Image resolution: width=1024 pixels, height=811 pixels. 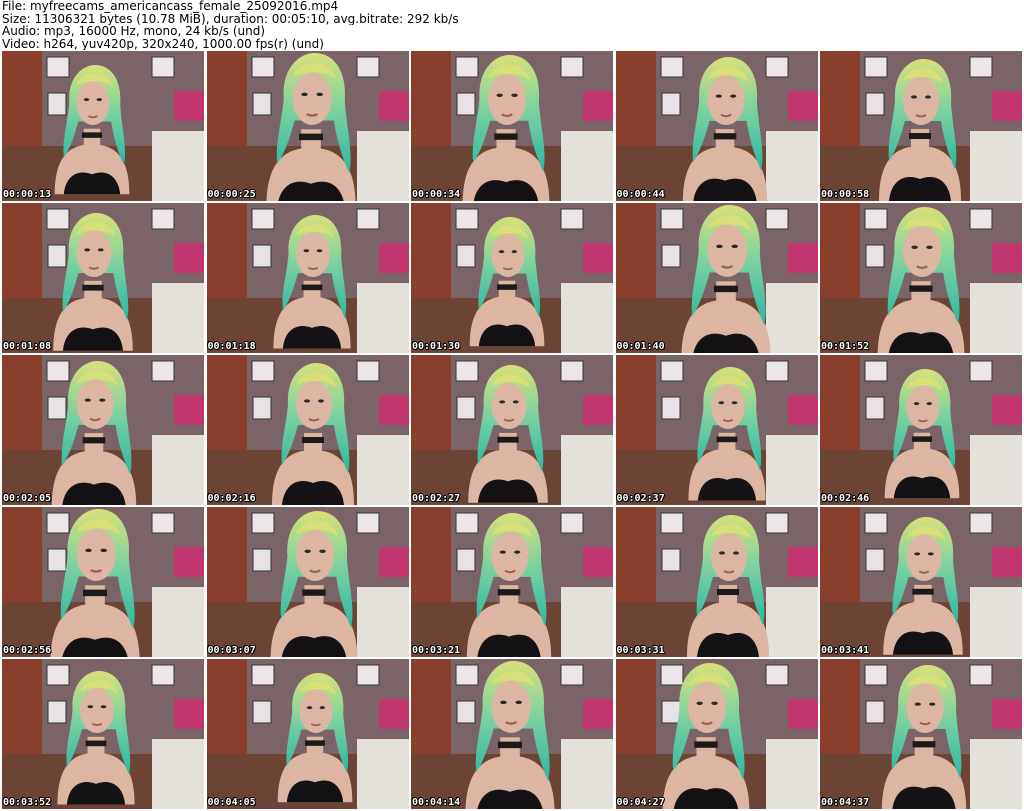 I want to click on thumbnail-timestamp: 00:02:16, so click(x=231, y=498).